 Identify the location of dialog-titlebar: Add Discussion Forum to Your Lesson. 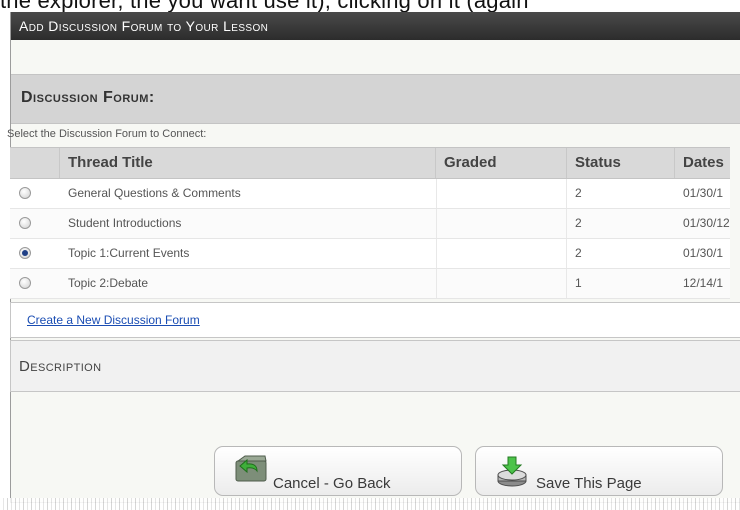
(375, 26).